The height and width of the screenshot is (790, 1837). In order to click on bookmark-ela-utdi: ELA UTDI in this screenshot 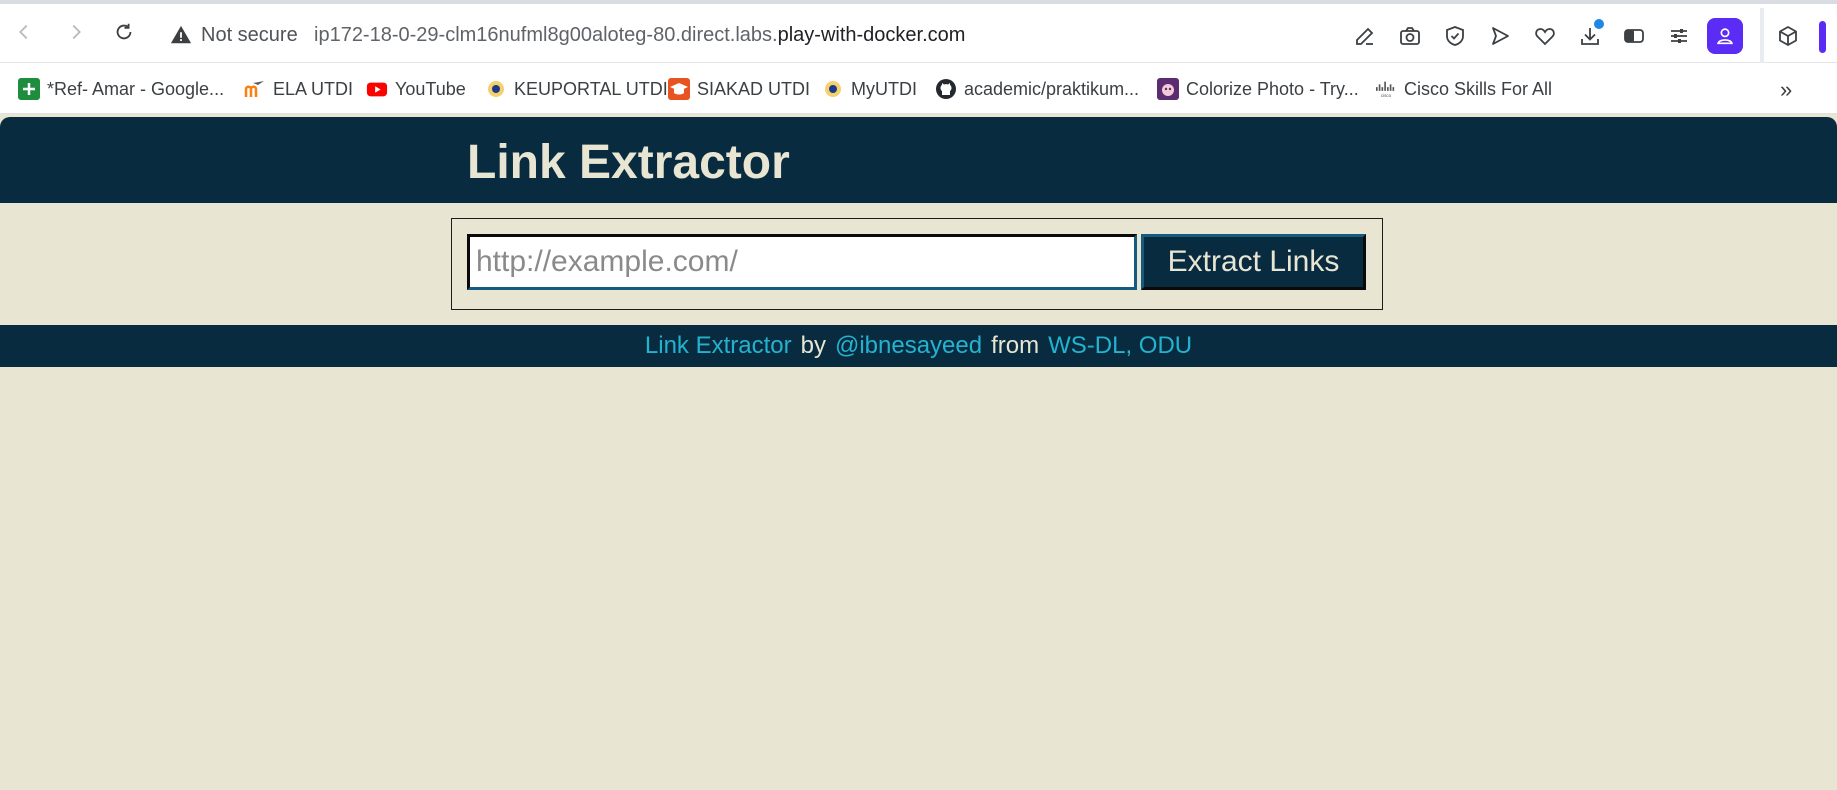, I will do `click(298, 89)`.